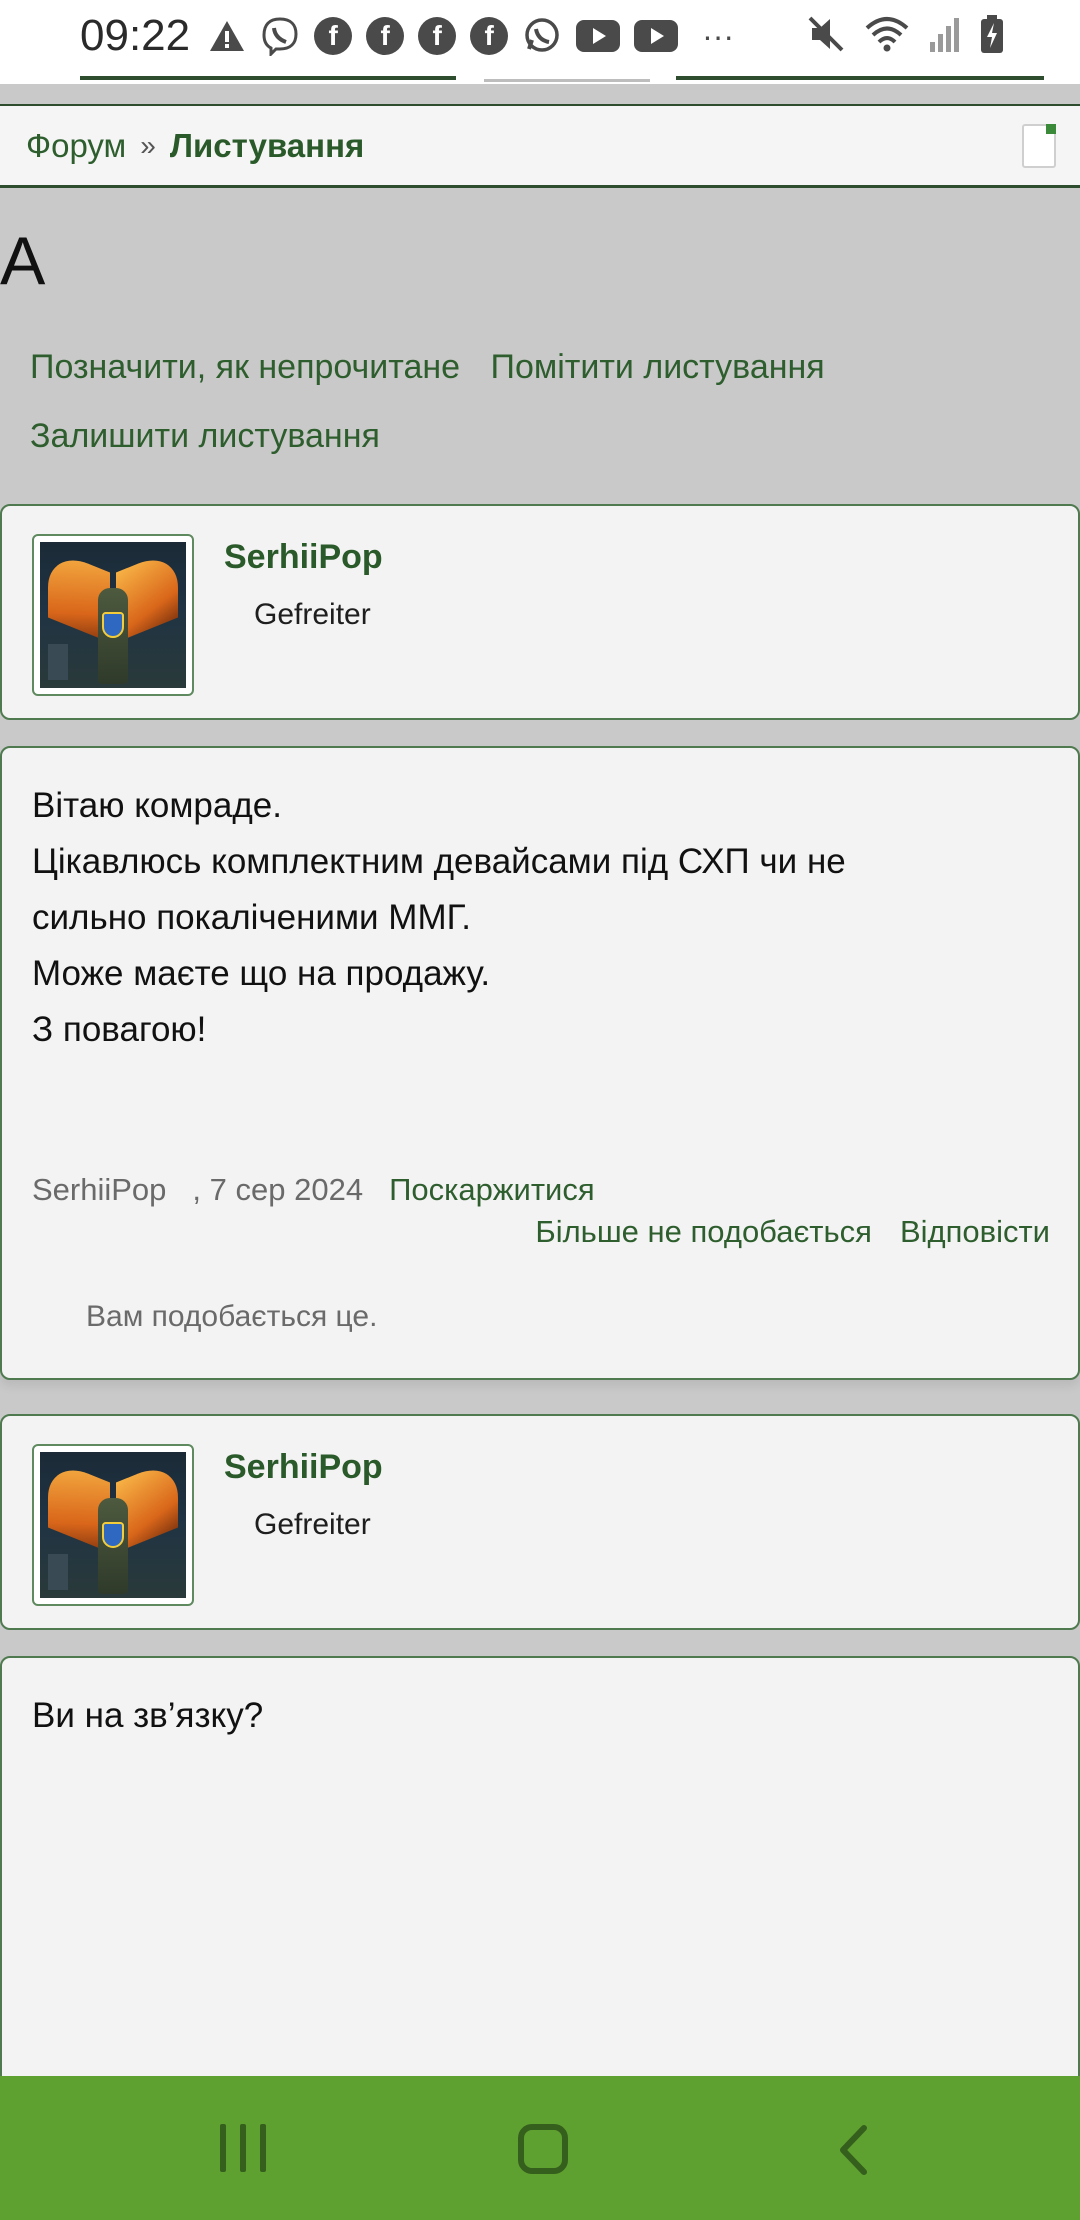 The width and height of the screenshot is (1080, 2220). What do you see at coordinates (543, 2149) in the screenshot?
I see `home-button` at bounding box center [543, 2149].